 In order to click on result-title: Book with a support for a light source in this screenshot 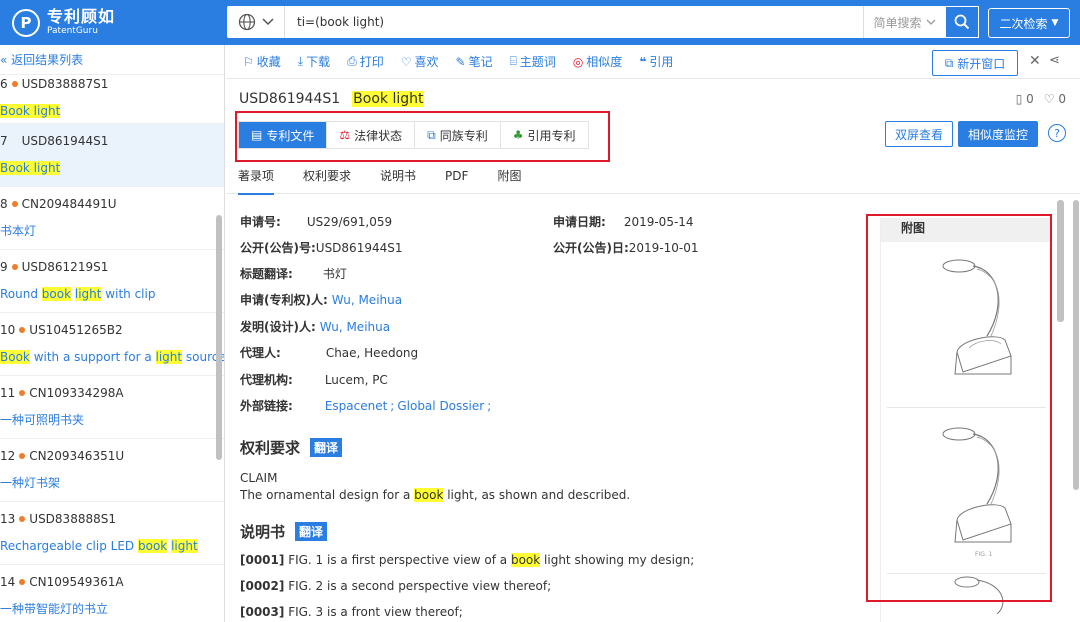, I will do `click(112, 357)`.